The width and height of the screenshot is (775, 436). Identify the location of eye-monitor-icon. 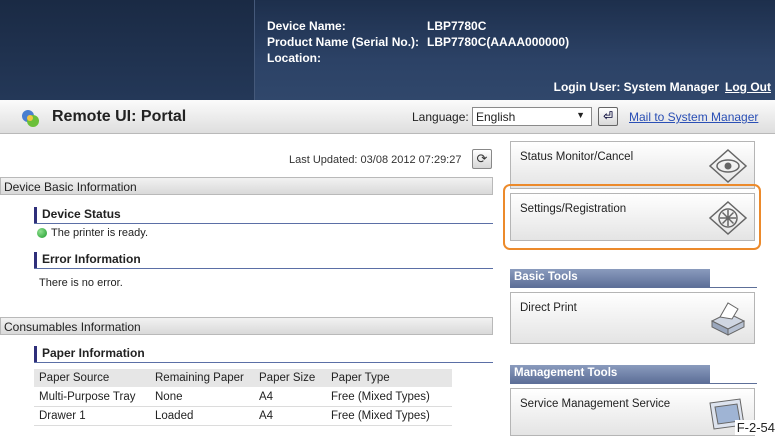
(728, 166).